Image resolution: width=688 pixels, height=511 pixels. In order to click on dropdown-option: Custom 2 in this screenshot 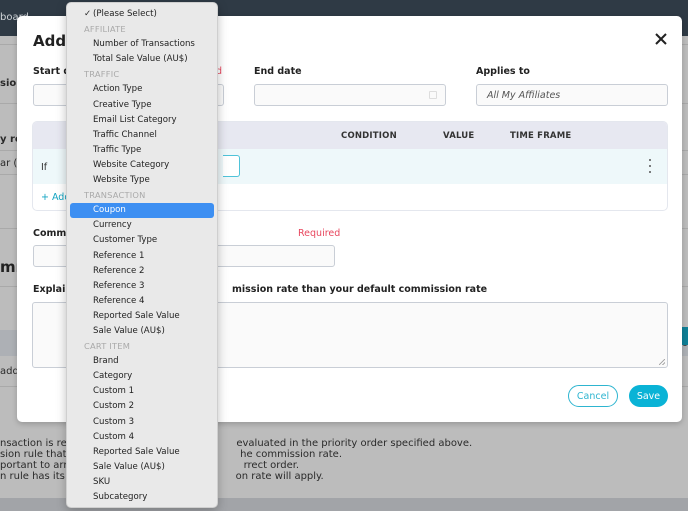, I will do `click(142, 406)`.